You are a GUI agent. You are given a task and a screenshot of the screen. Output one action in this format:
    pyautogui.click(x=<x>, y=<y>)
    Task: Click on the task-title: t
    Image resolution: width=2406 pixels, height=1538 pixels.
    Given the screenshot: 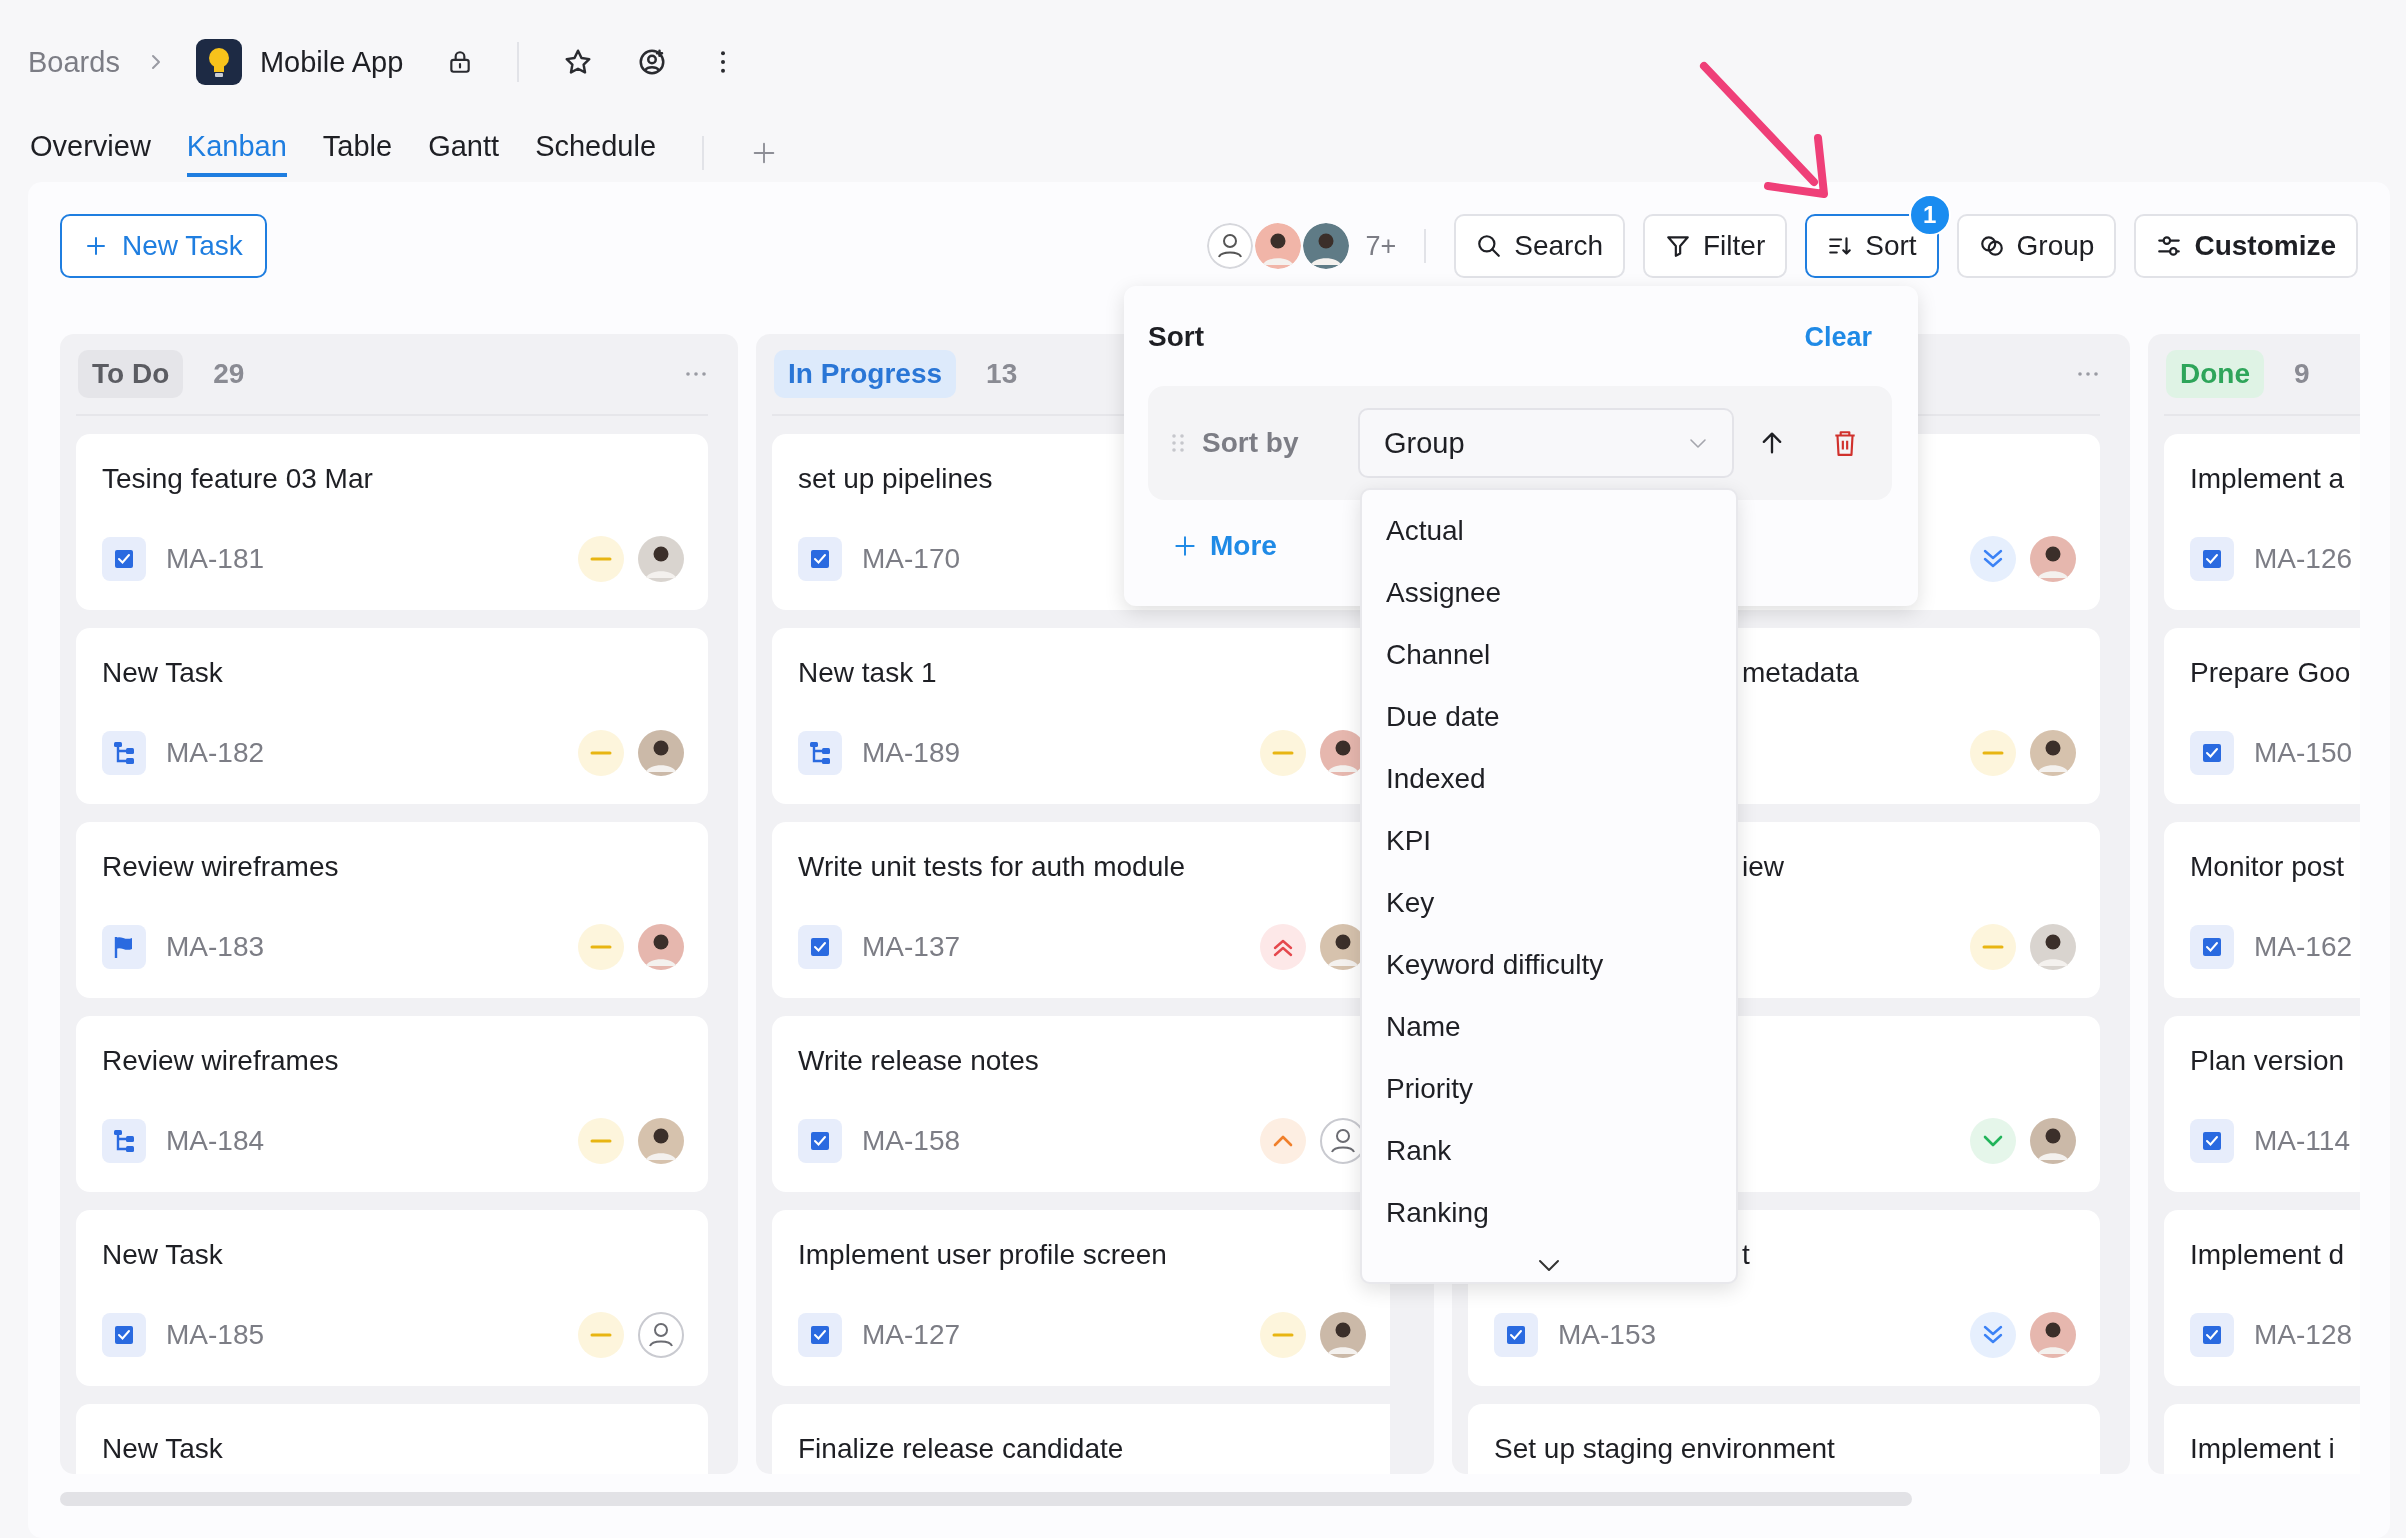 What is the action you would take?
    pyautogui.click(x=1746, y=1255)
    